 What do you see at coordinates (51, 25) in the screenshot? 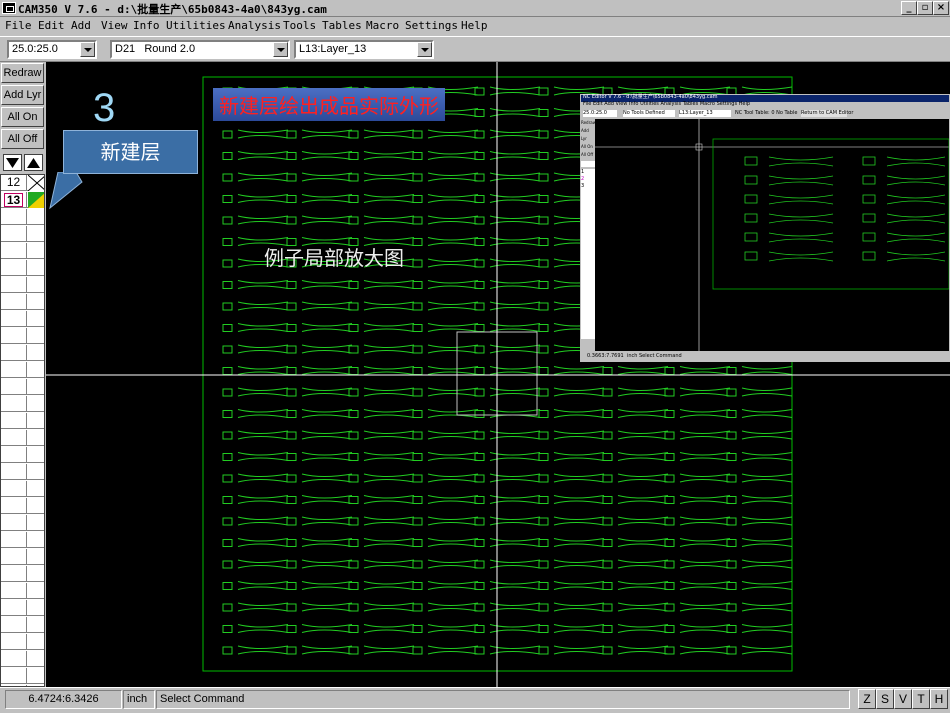
I see `menu-edit: Edit` at bounding box center [51, 25].